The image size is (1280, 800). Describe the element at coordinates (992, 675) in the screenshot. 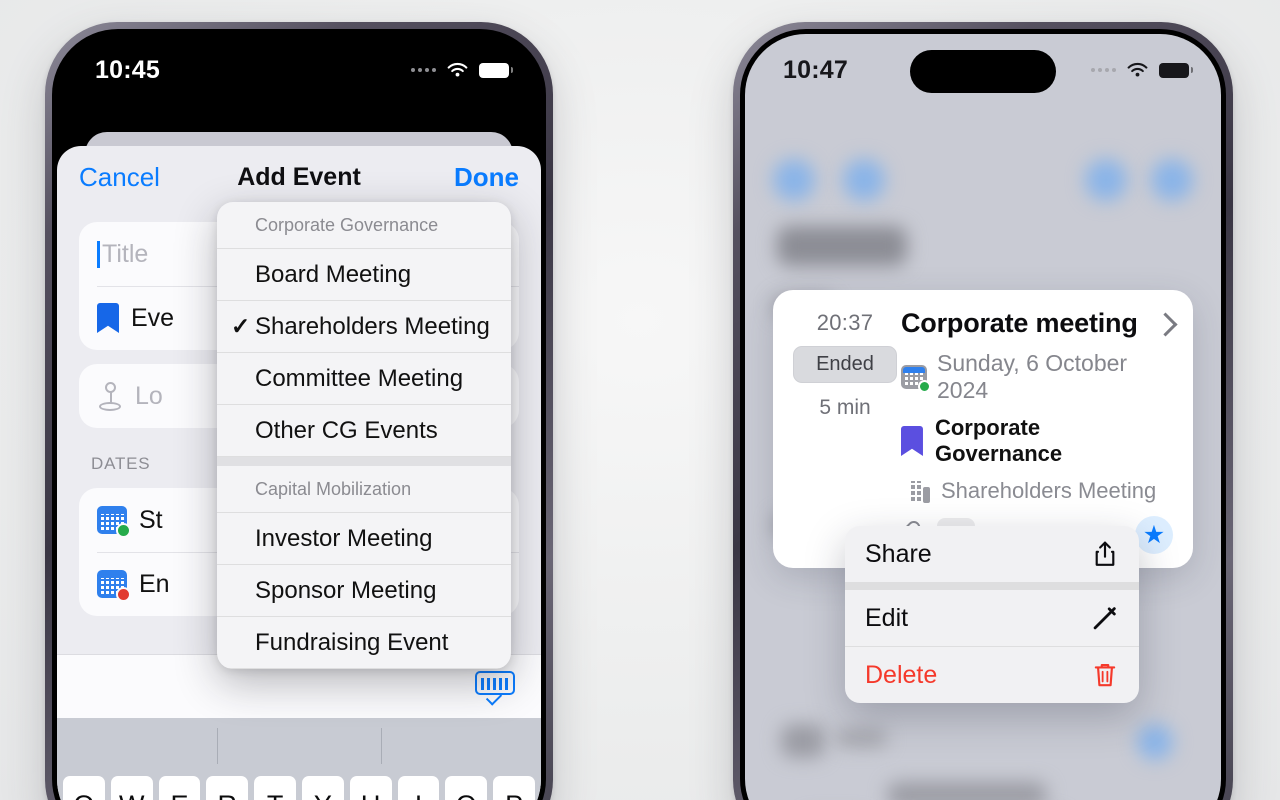

I see `context-menu-item-delete: Delete` at that location.